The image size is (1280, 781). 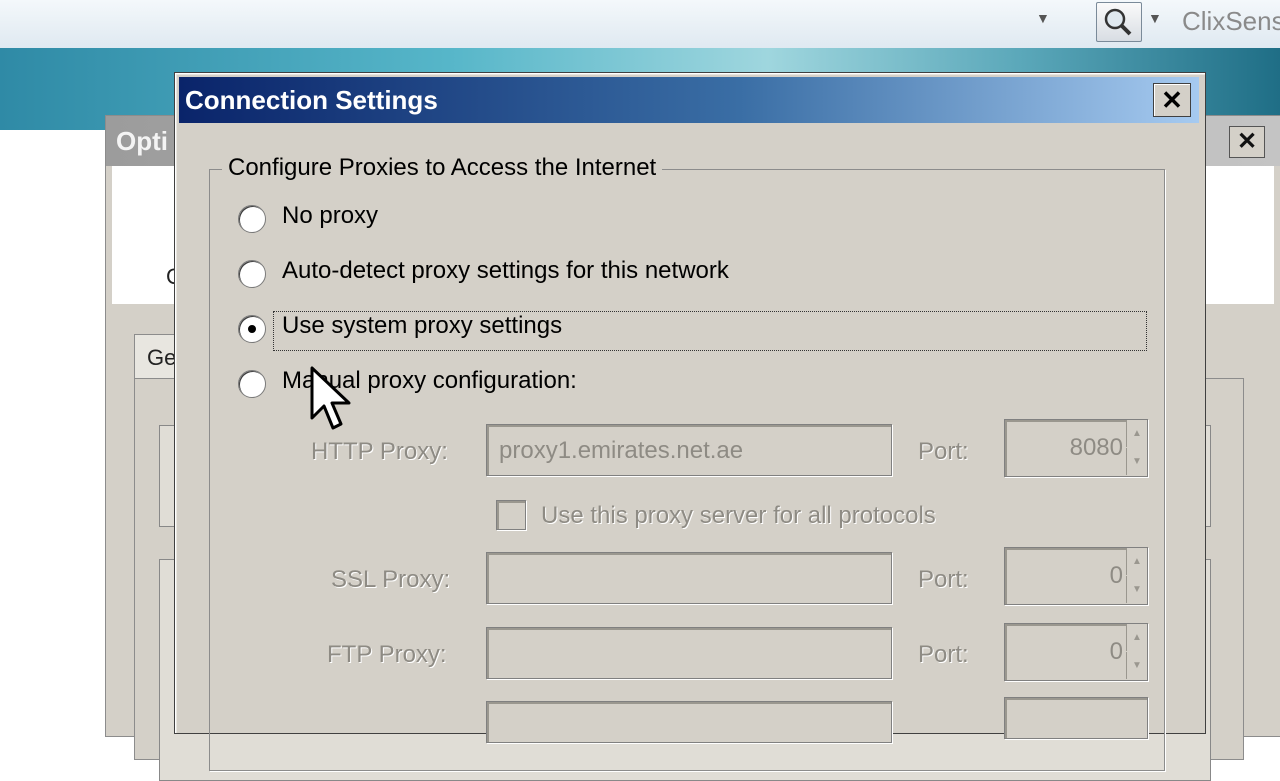 I want to click on magnifier-icon, so click(x=1118, y=22).